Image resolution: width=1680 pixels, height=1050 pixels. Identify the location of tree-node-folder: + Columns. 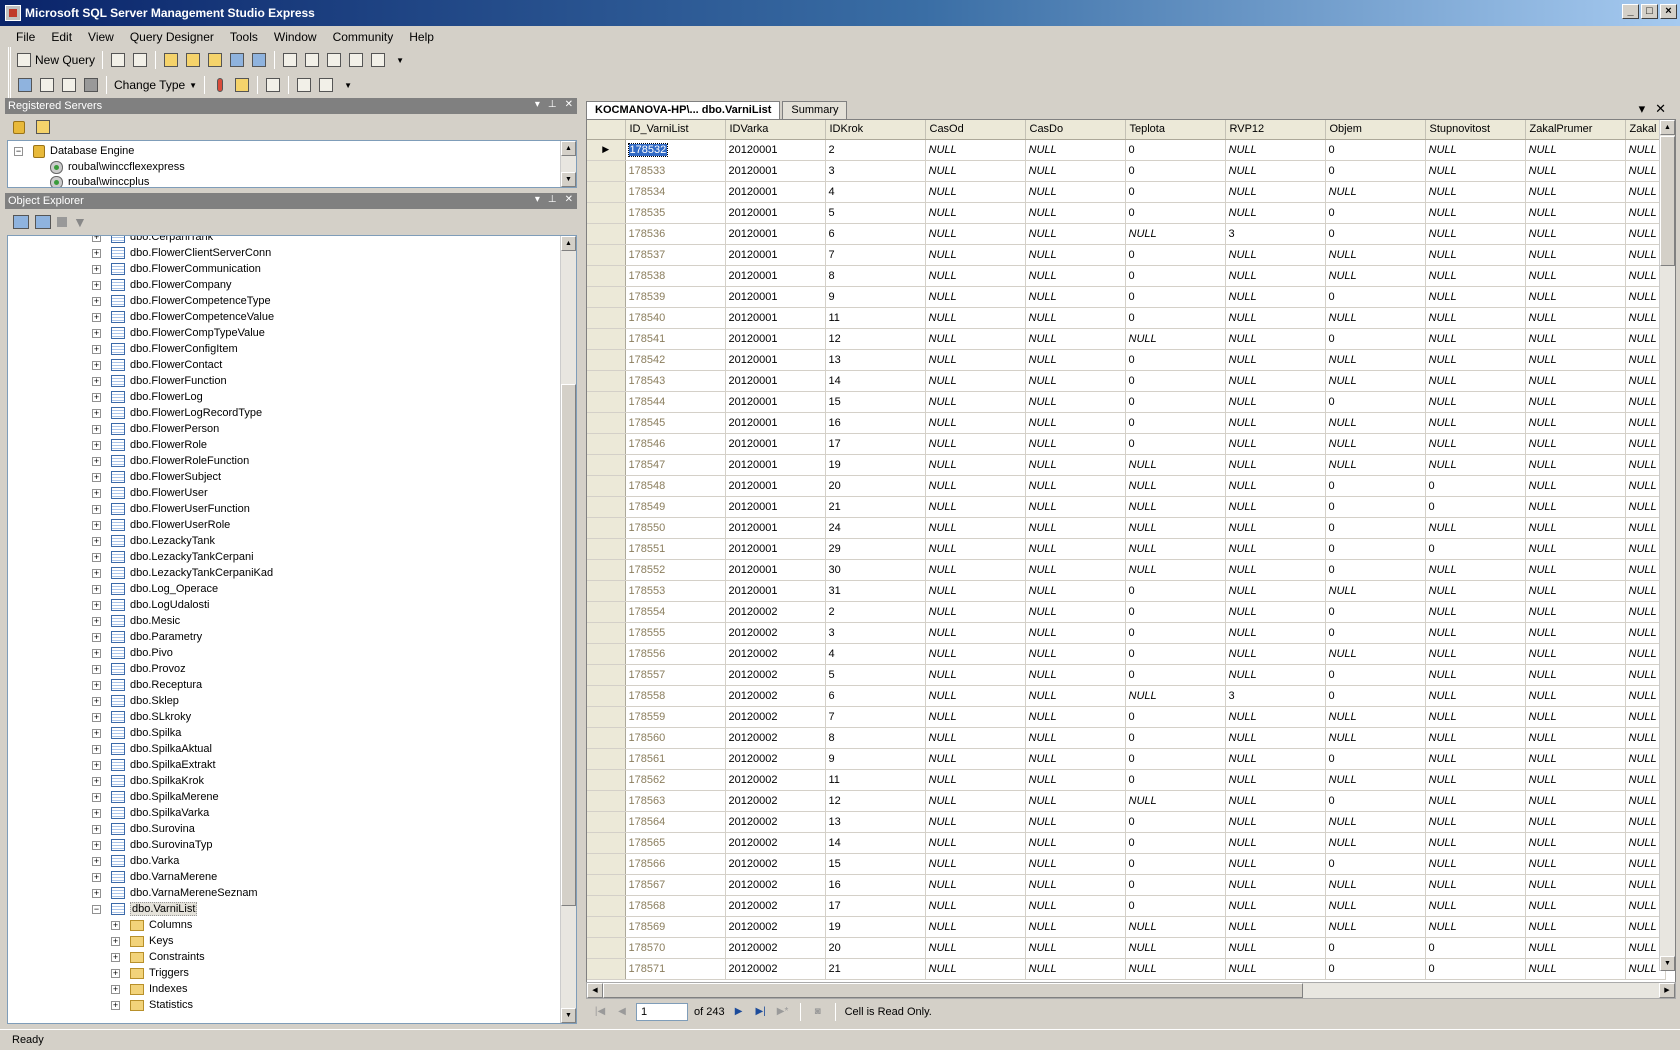
(151, 925).